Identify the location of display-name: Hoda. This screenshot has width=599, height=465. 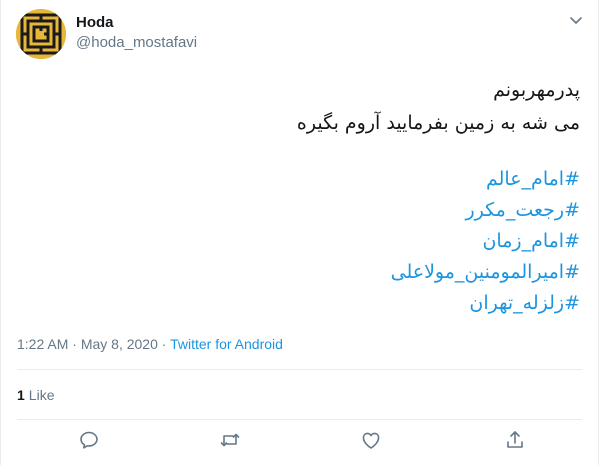
(136, 23).